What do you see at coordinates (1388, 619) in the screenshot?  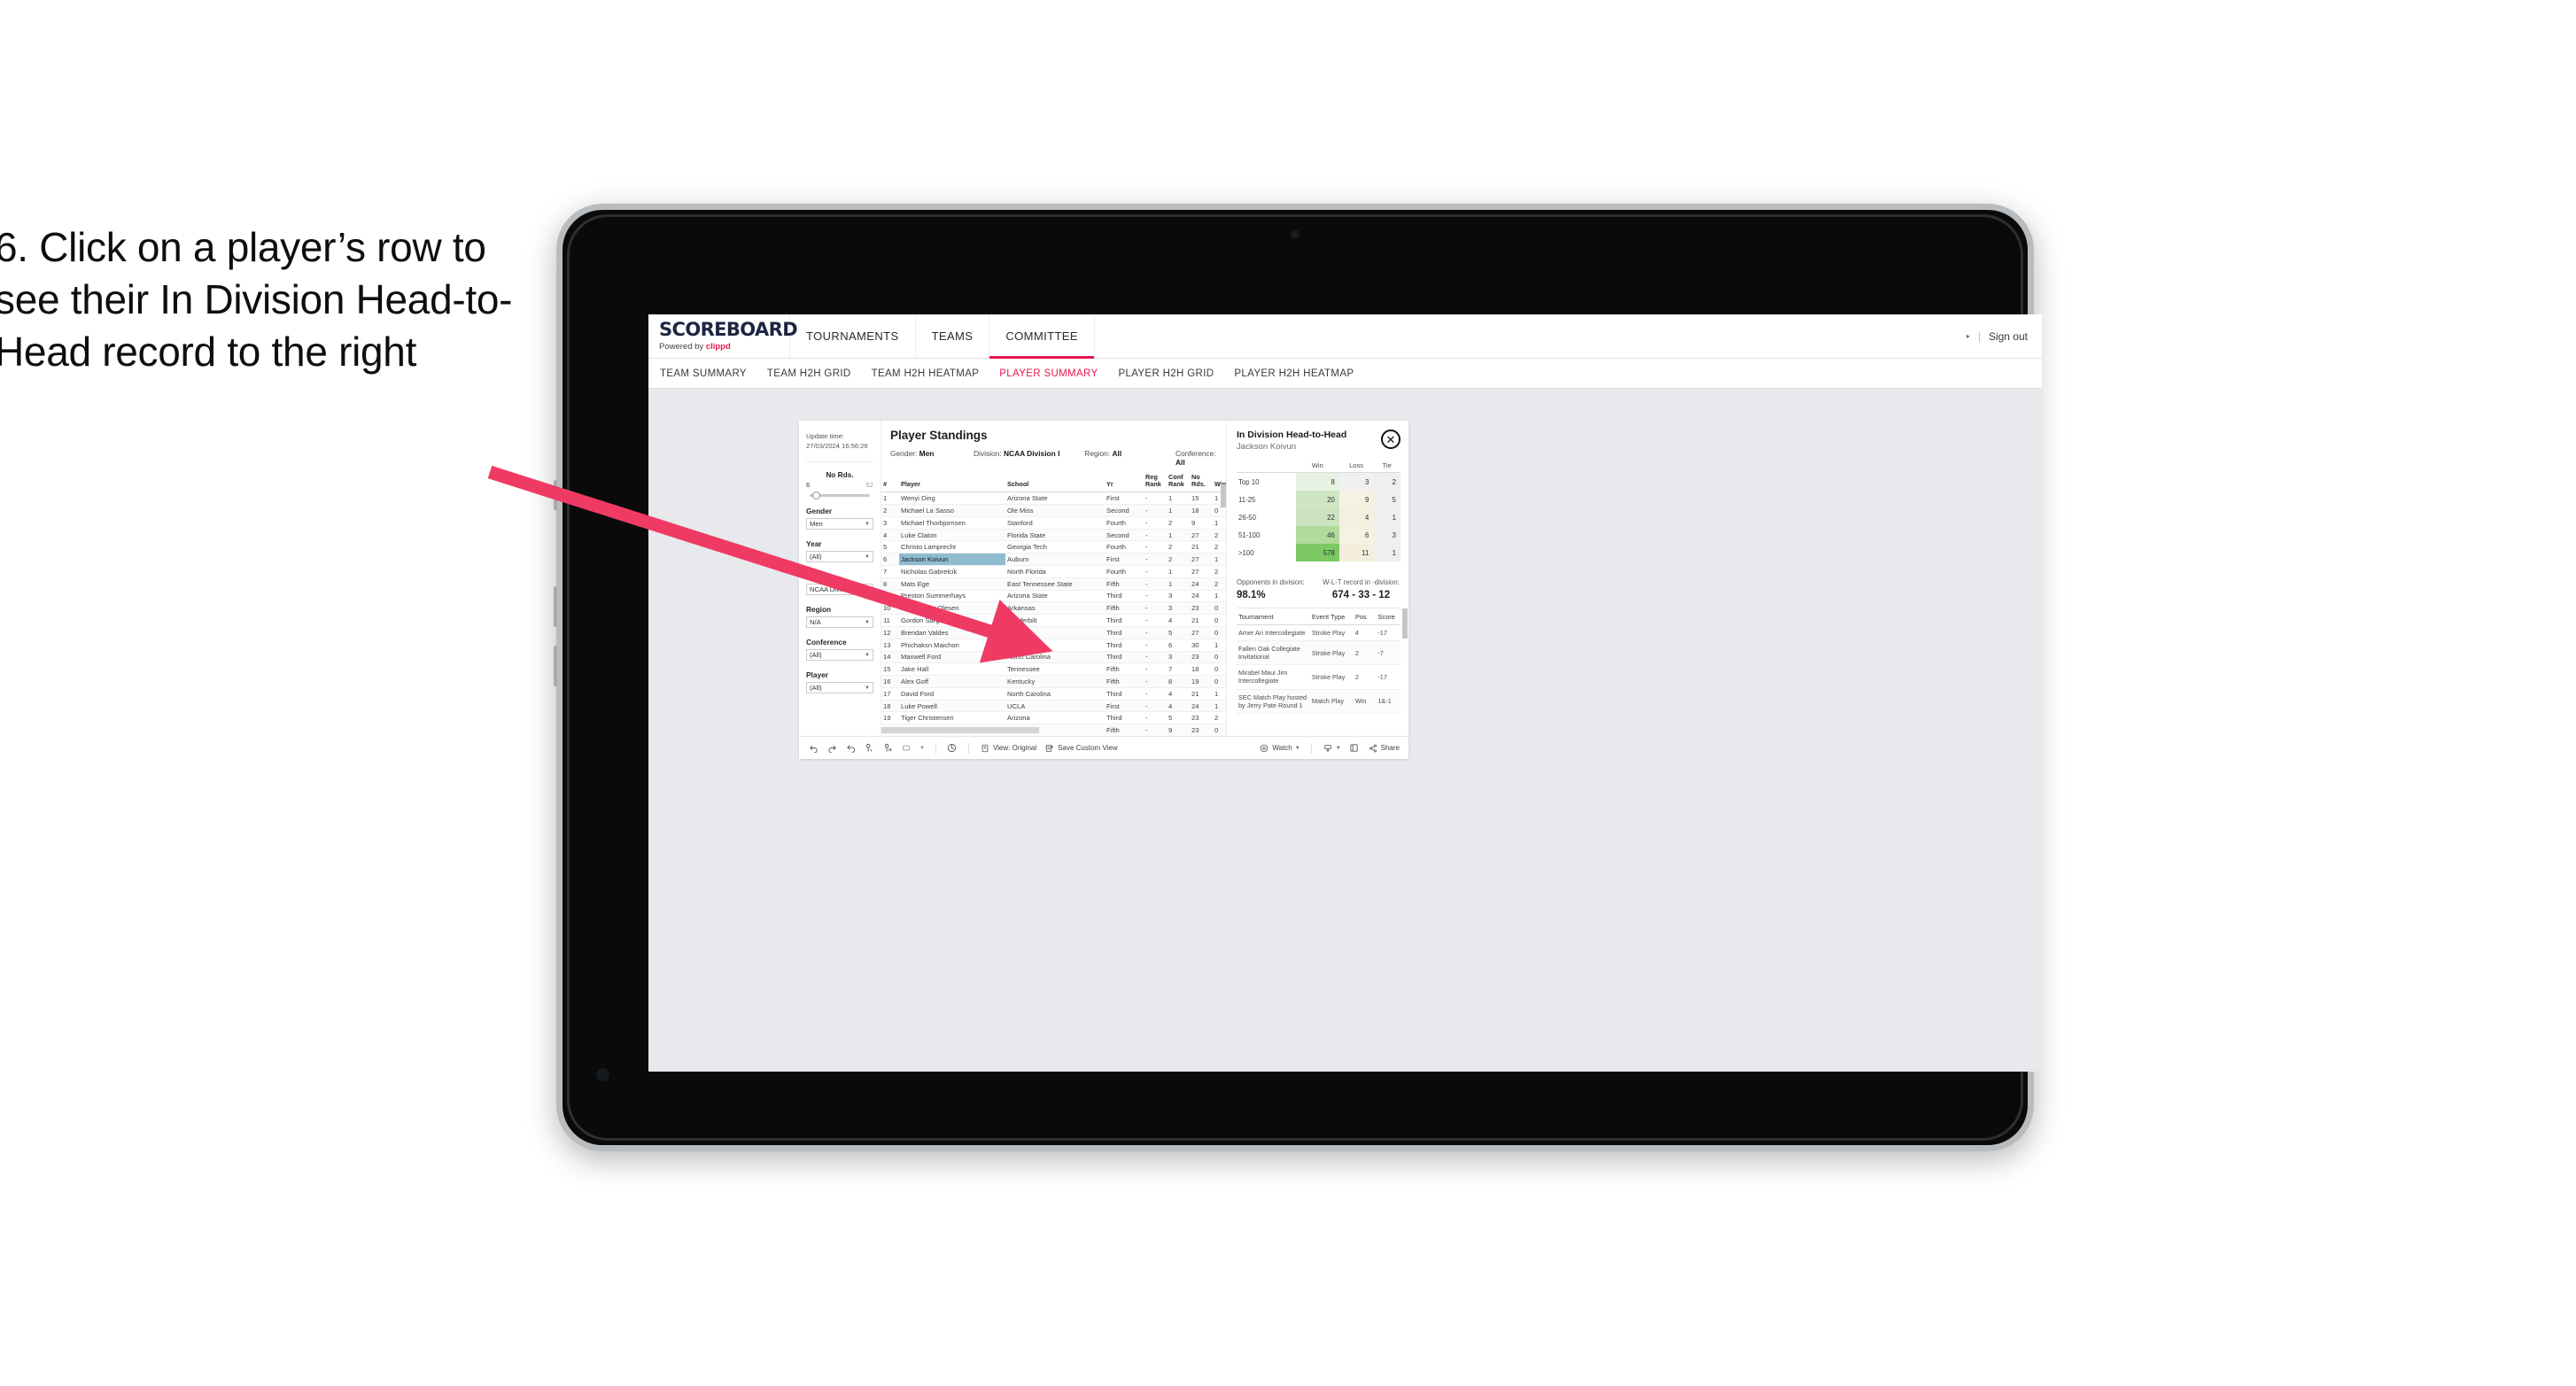 I see `col-score: Score` at bounding box center [1388, 619].